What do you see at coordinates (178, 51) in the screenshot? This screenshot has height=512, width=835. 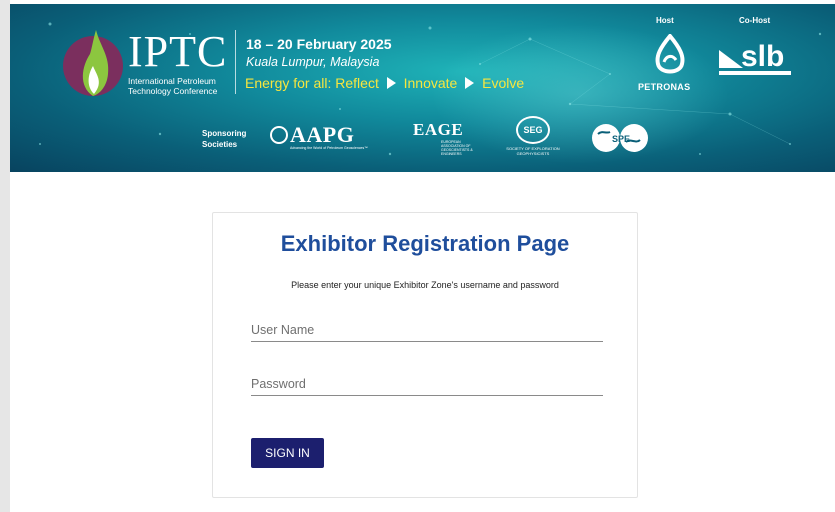 I see `iptc-logo-text: IPTC` at bounding box center [178, 51].